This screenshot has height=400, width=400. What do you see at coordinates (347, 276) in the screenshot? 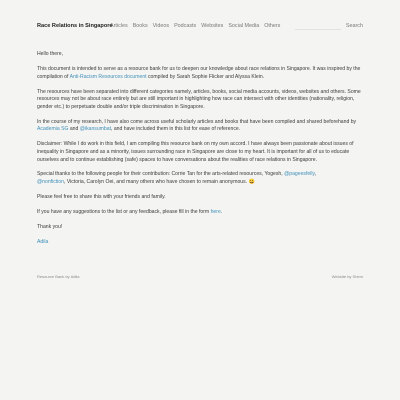
I see `footer-website-credit: Website by Shem` at bounding box center [347, 276].